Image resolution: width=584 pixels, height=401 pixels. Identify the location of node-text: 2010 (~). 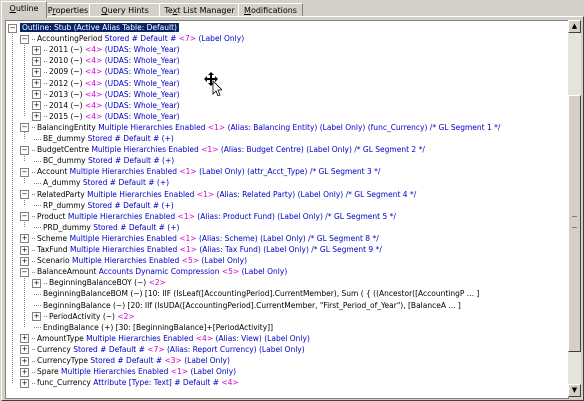
(67, 61).